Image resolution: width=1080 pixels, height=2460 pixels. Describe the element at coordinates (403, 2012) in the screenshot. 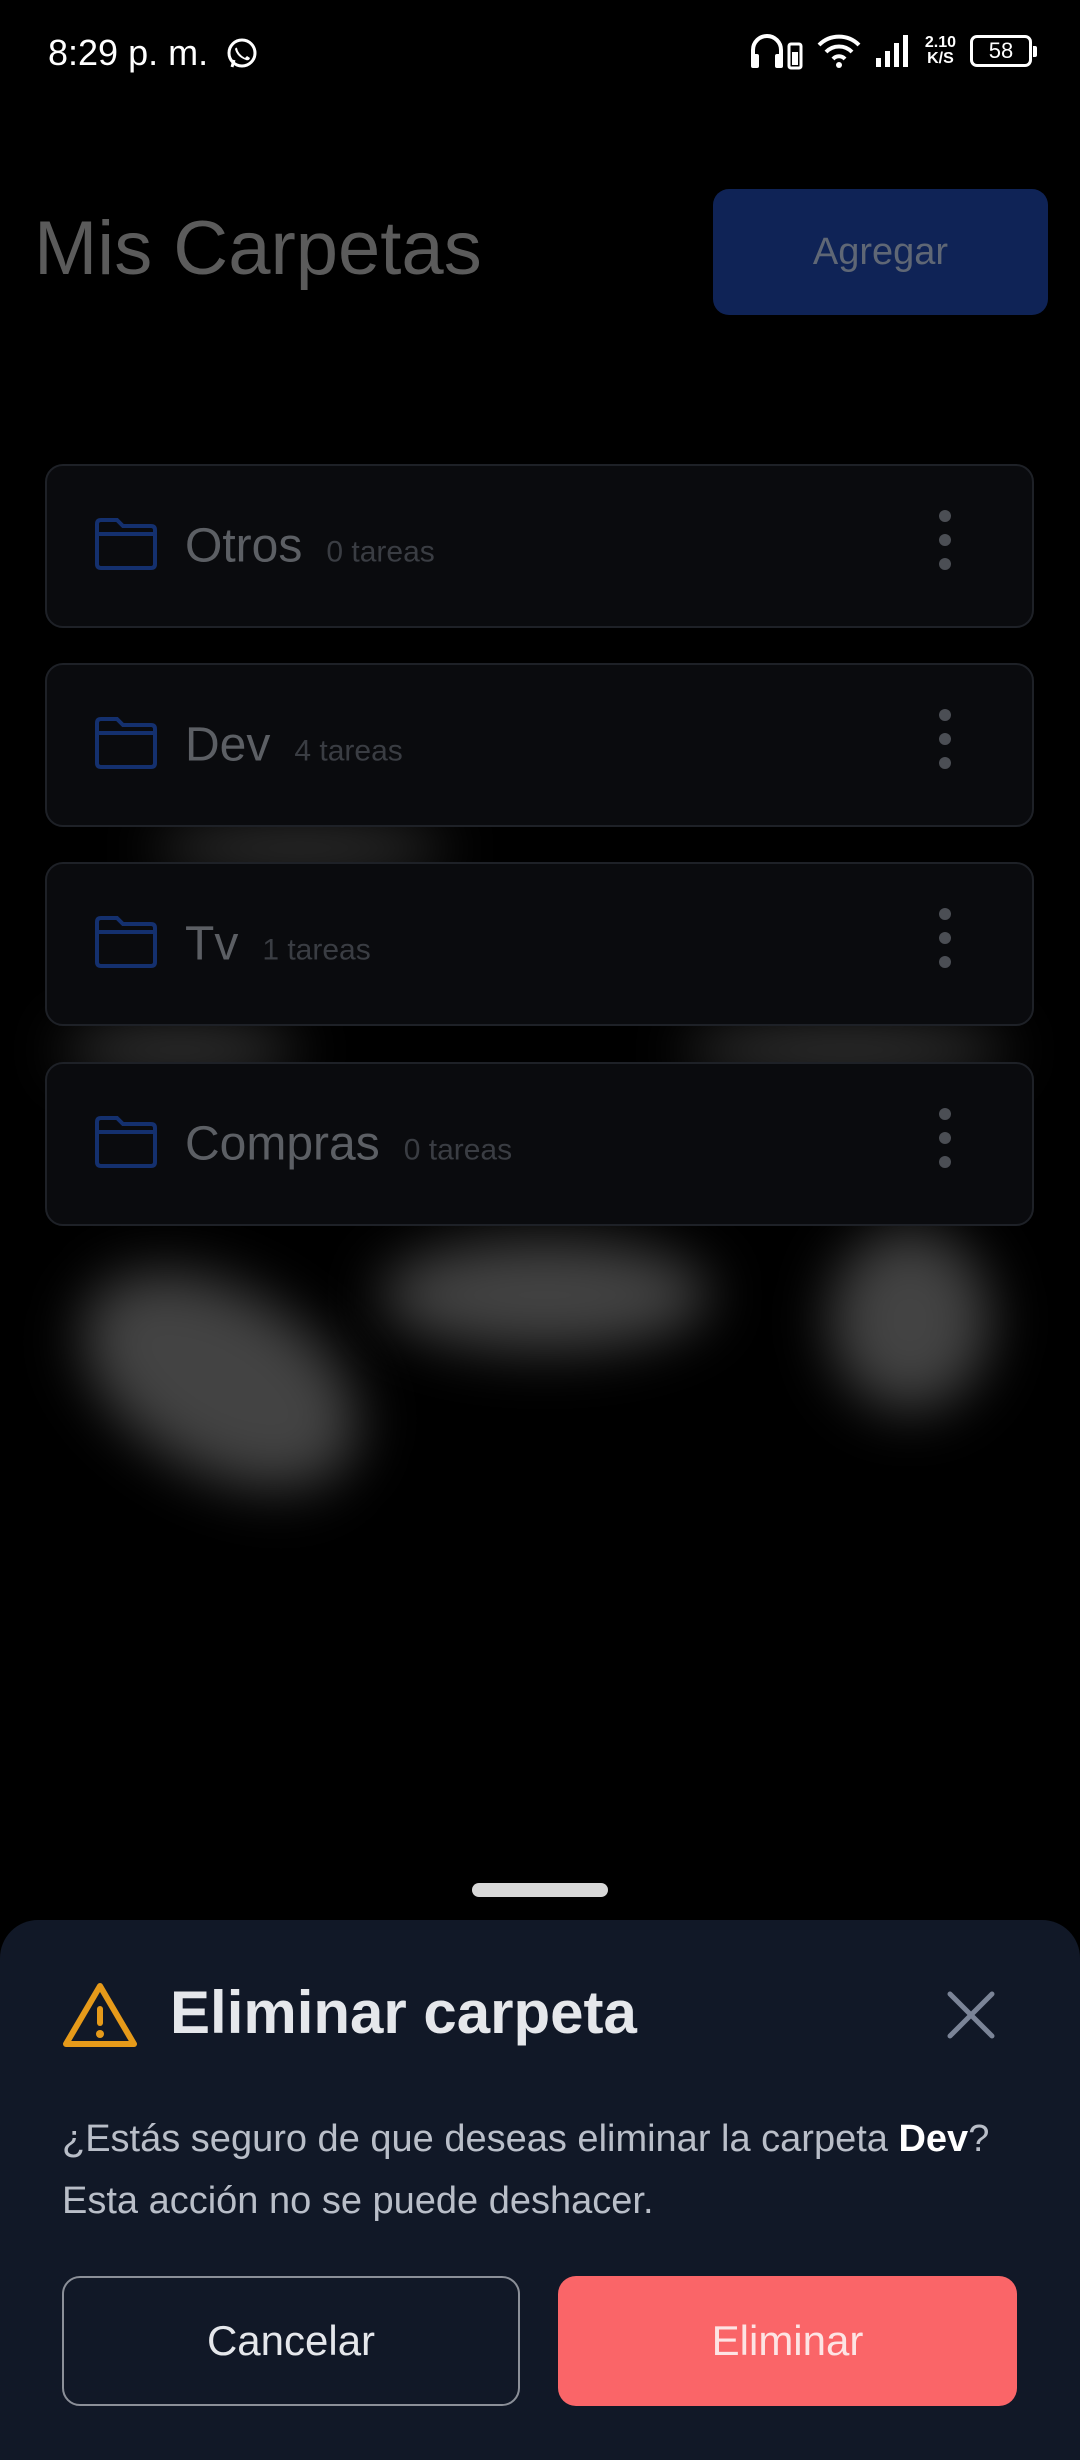

I see `dialog-title: Eliminar carpeta` at that location.